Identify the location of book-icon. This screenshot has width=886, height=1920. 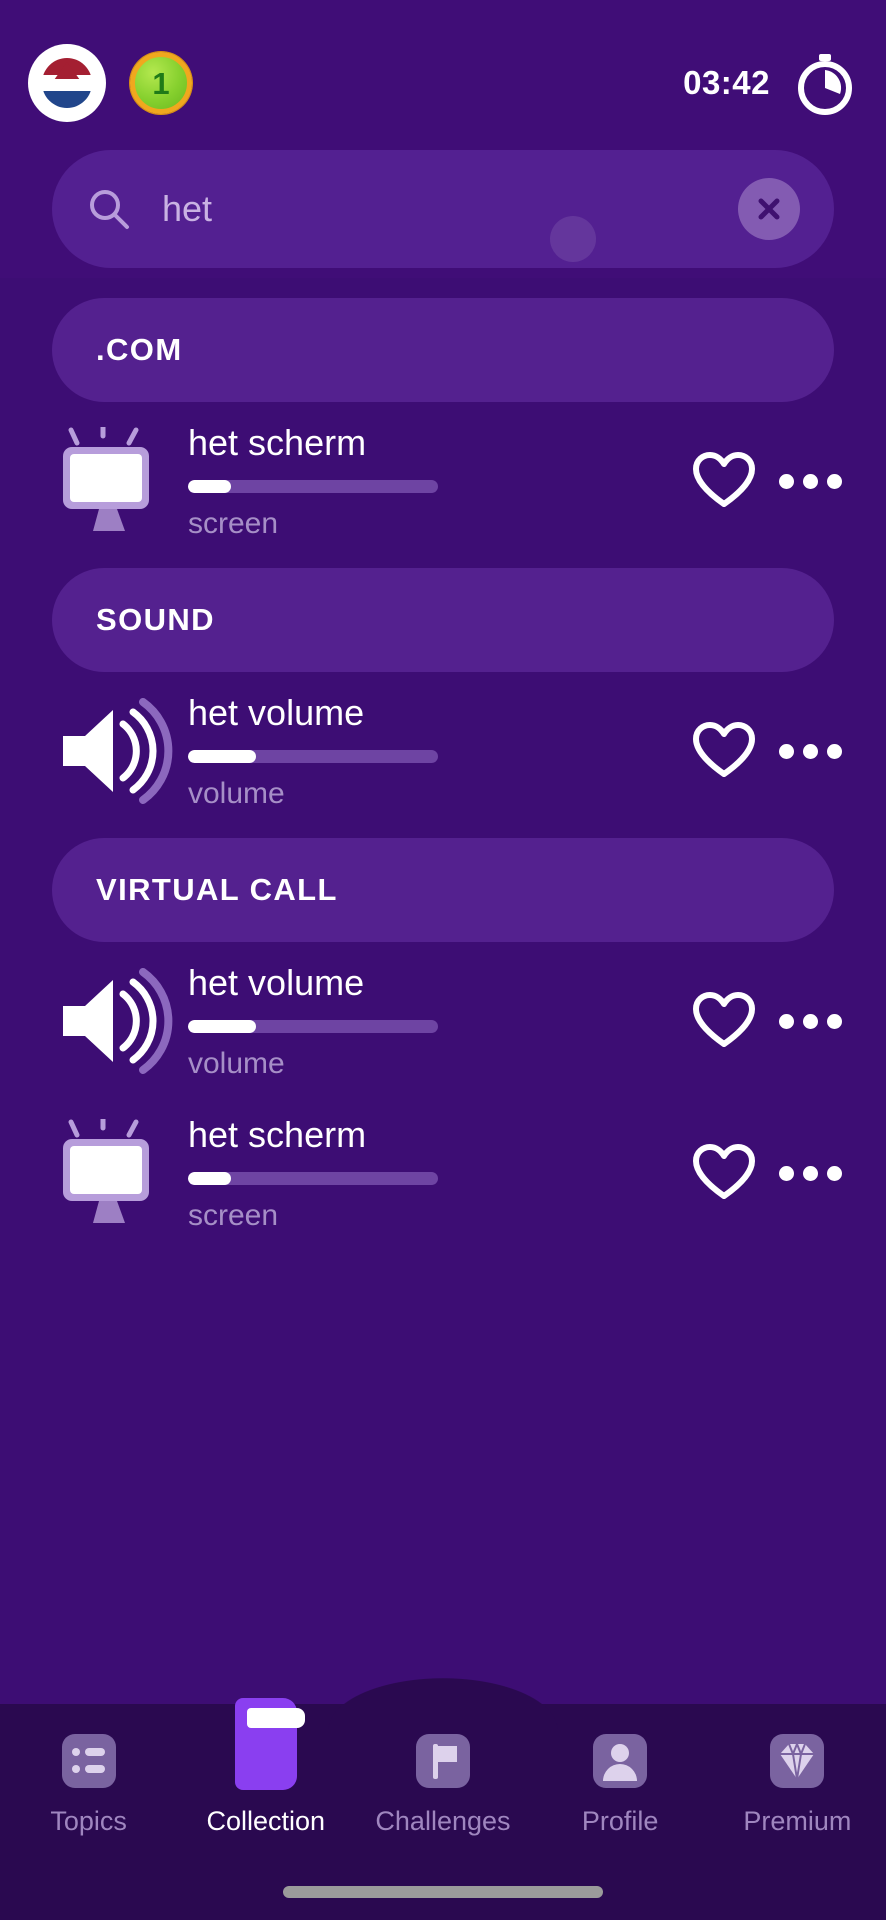
(269, 1745).